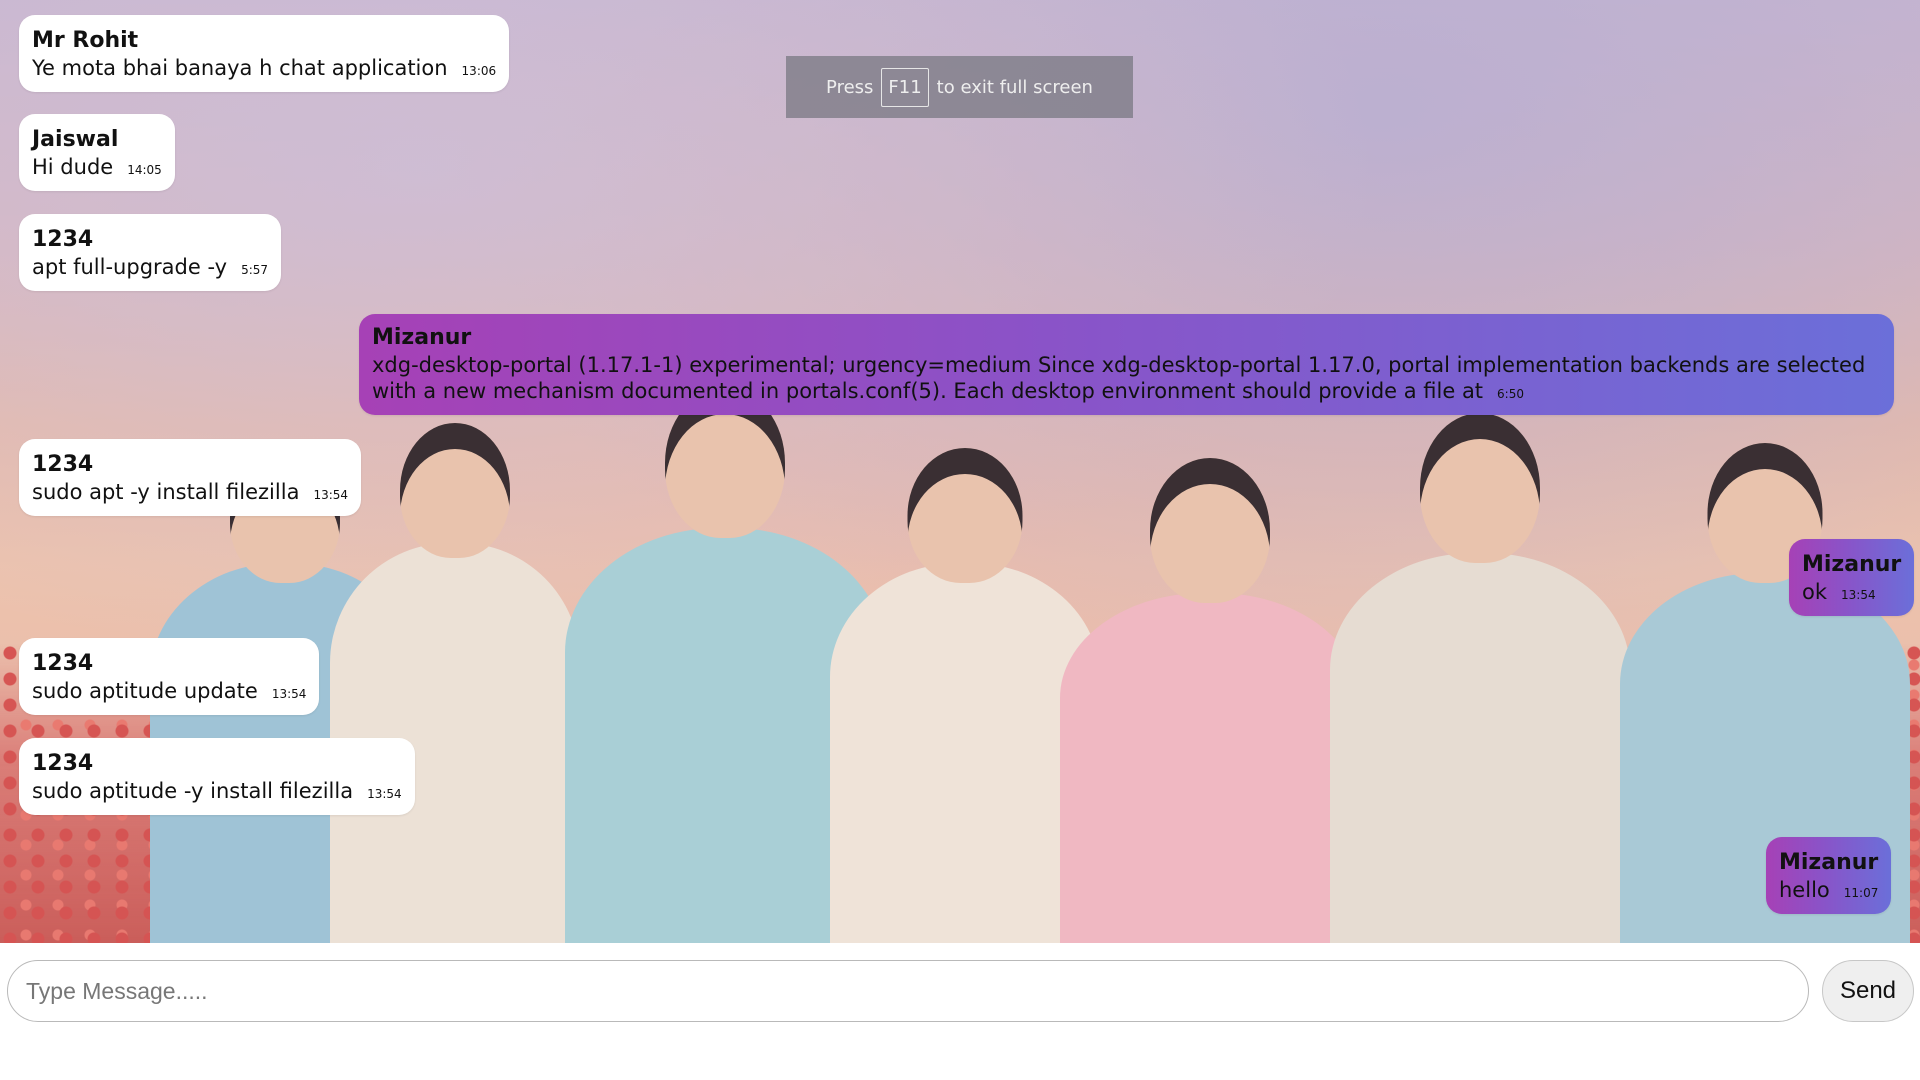 The height and width of the screenshot is (1080, 1920). Describe the element at coordinates (908, 991) in the screenshot. I see `message-input` at that location.